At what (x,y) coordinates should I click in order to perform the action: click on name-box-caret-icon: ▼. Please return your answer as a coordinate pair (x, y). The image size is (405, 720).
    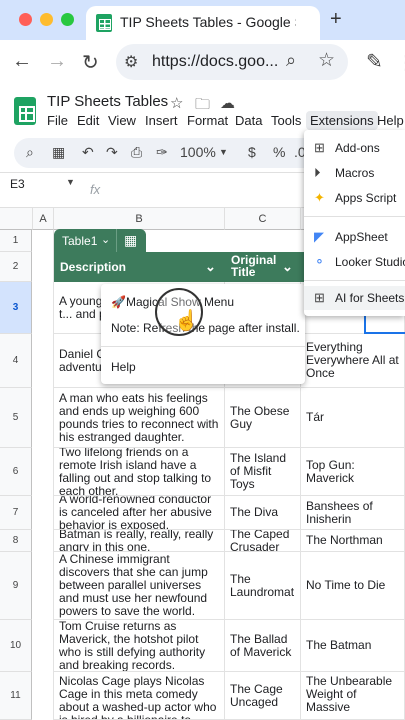
    Looking at the image, I should click on (70, 182).